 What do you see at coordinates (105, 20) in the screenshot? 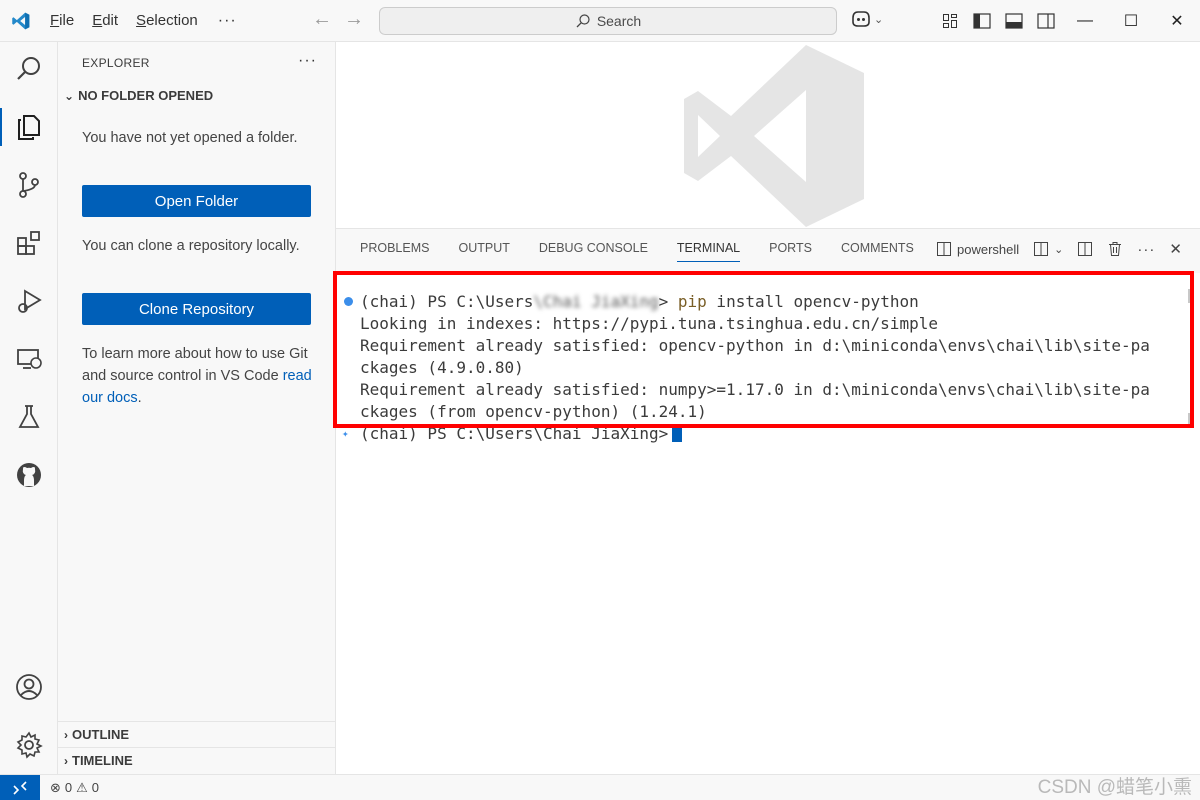
I see `menu-edit: Edit` at bounding box center [105, 20].